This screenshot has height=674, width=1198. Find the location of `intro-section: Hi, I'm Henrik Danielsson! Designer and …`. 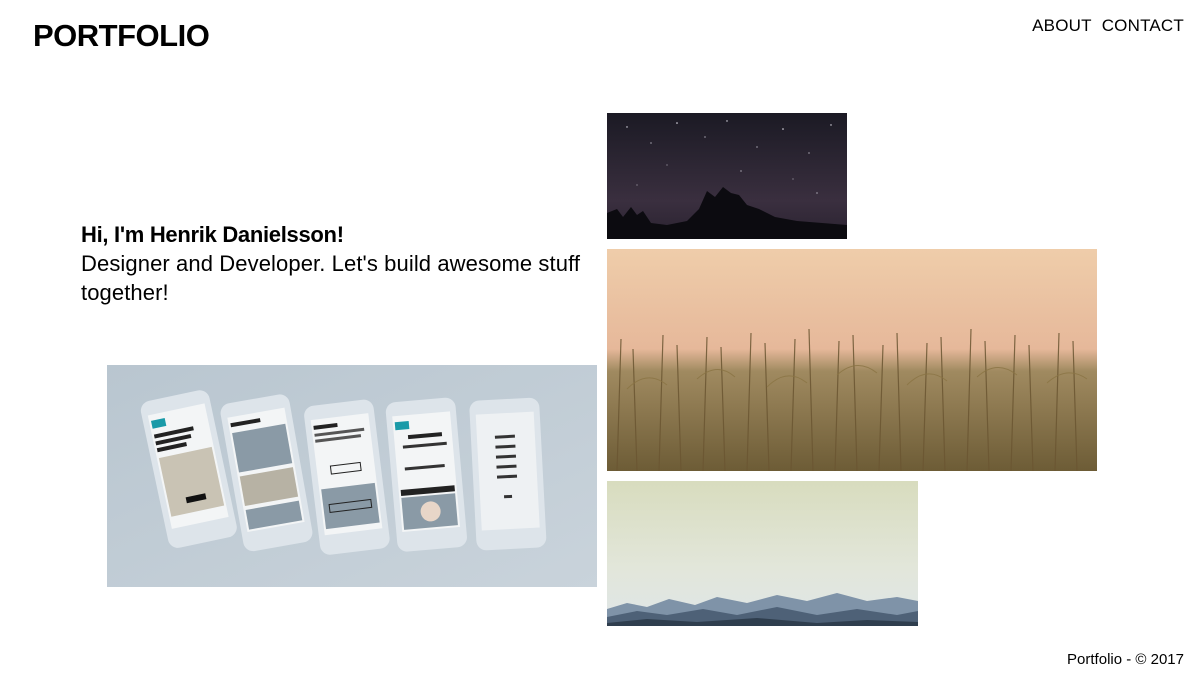

intro-section: Hi, I'm Henrik Danielsson! Designer and … is located at coordinates (331, 264).